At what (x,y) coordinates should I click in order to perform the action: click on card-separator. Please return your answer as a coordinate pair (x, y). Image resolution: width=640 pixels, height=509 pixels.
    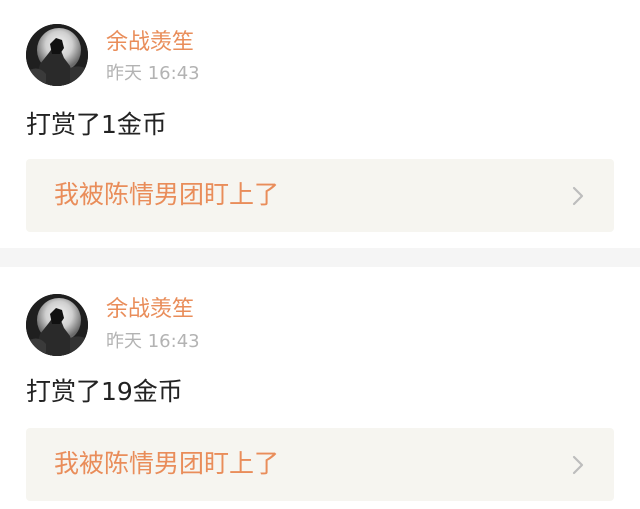
    Looking at the image, I should click on (320, 257).